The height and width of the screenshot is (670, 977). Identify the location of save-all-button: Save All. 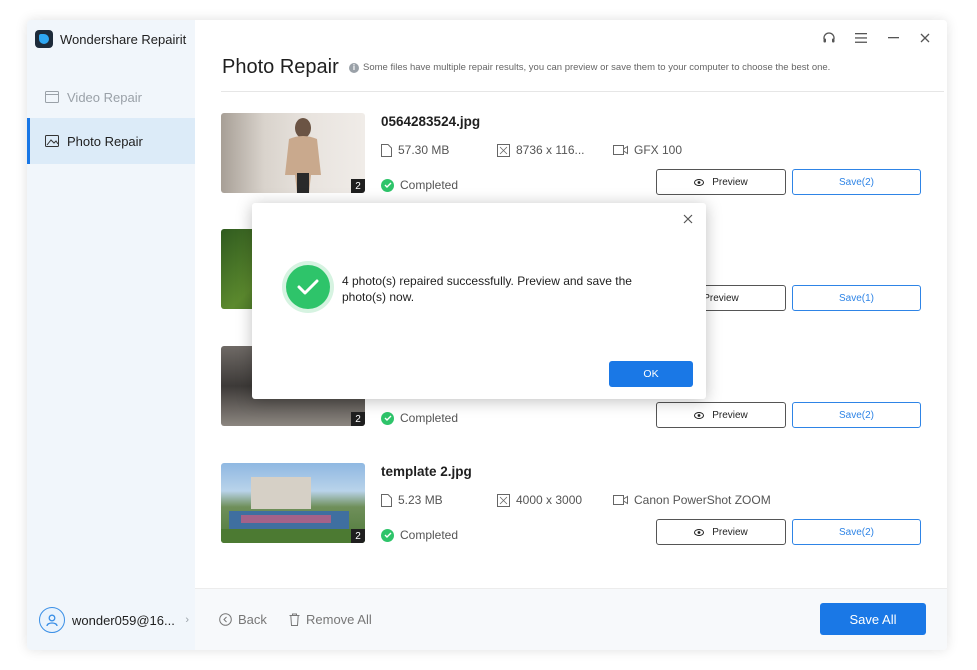
(873, 619).